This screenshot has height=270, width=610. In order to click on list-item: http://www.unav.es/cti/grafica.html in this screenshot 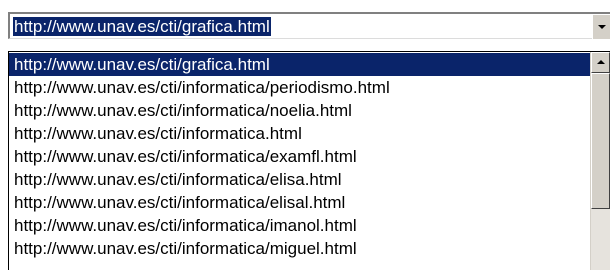, I will do `click(299, 64)`.